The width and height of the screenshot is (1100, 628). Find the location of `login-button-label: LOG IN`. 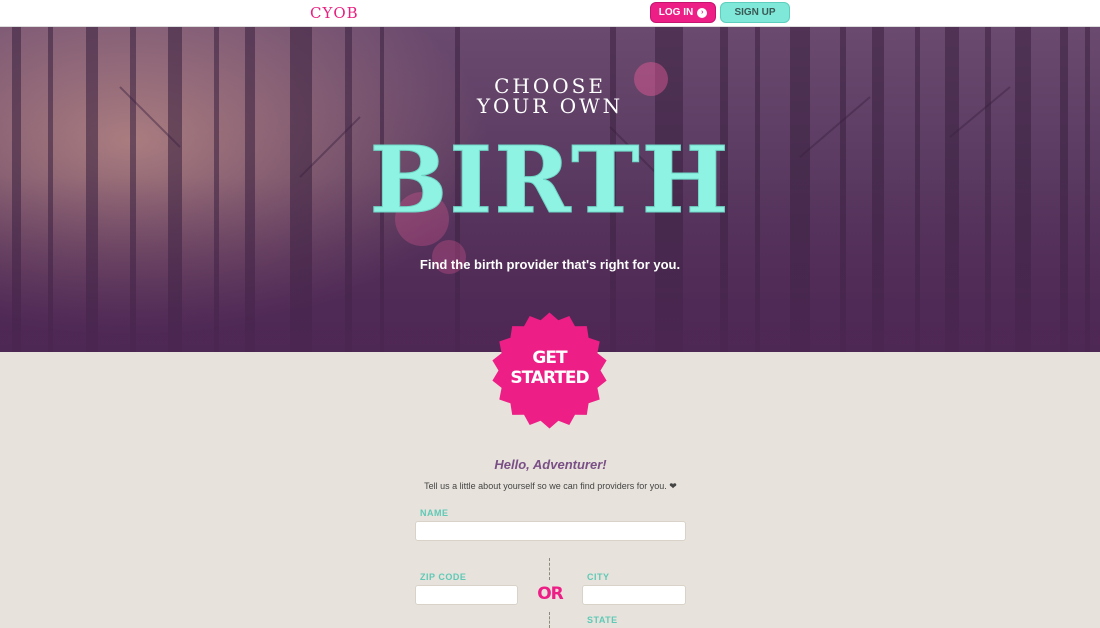

login-button-label: LOG IN is located at coordinates (676, 12).